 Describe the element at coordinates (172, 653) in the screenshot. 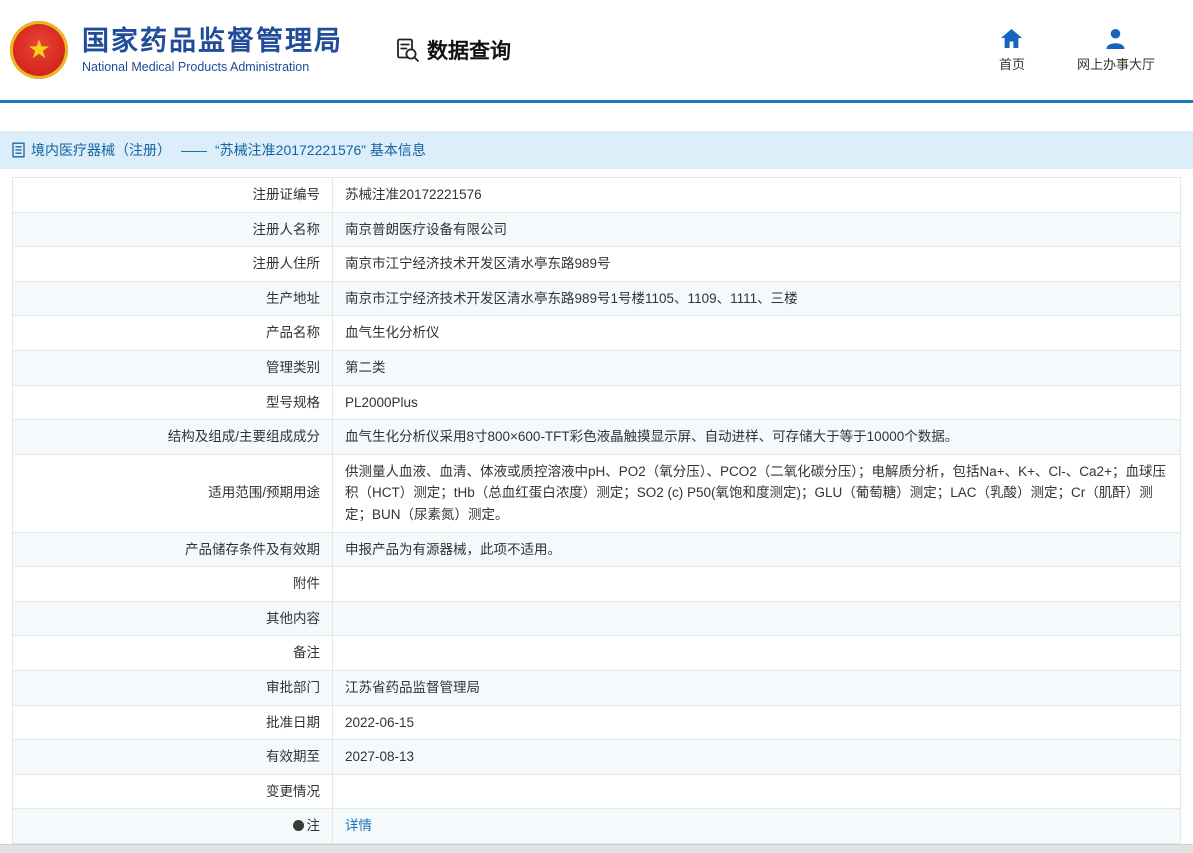

I see `row-label: 备注` at that location.